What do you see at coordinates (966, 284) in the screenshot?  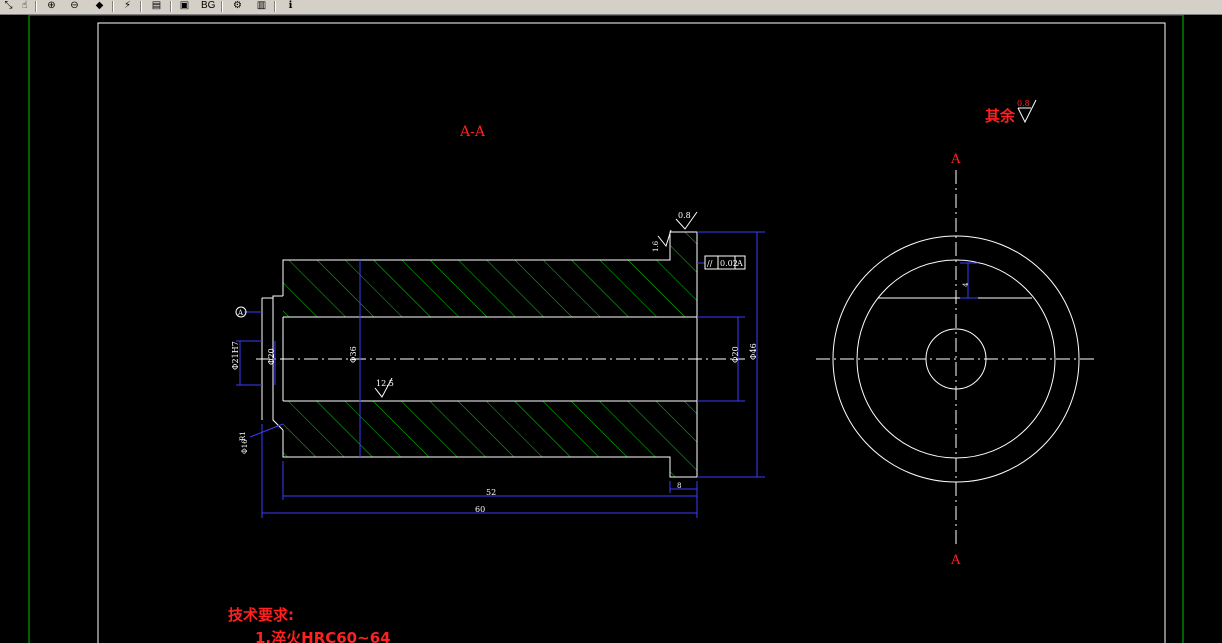 I see `dim-keyway: 4` at bounding box center [966, 284].